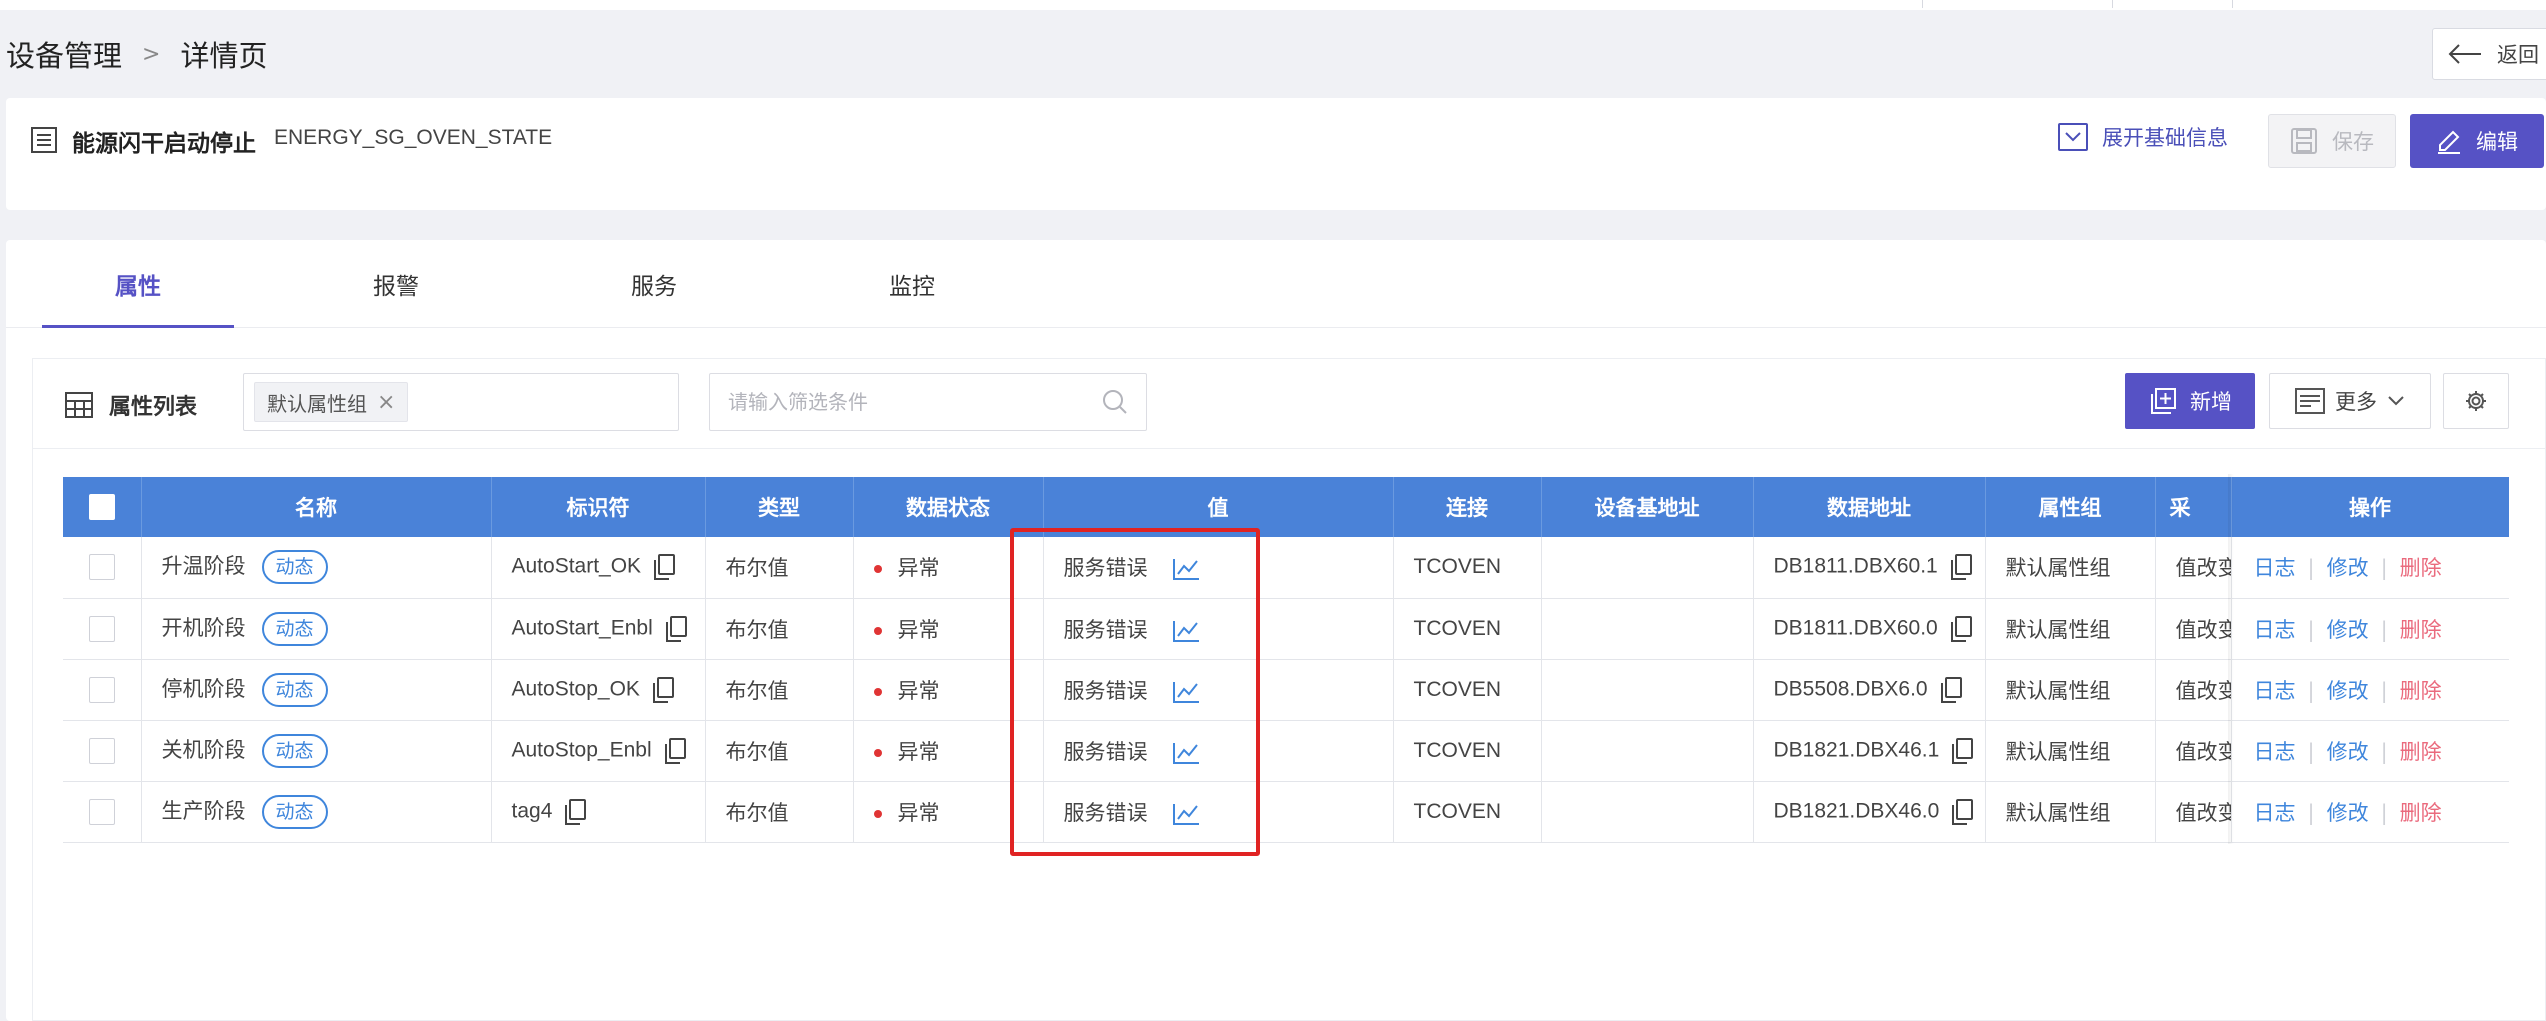 The width and height of the screenshot is (2546, 1021). What do you see at coordinates (461, 402) in the screenshot?
I see `attribute-group-select: 默认属性组 ×` at bounding box center [461, 402].